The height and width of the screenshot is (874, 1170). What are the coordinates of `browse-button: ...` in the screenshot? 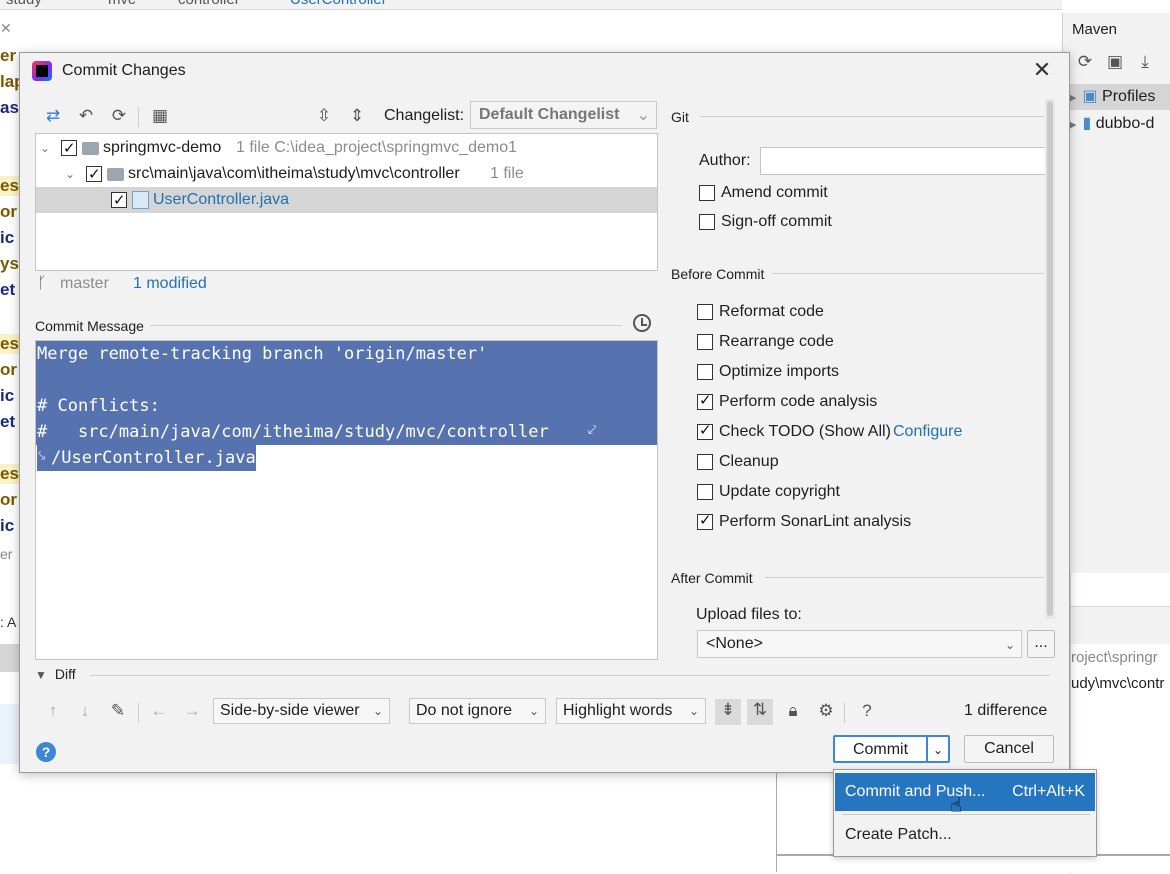 It's located at (1041, 644).